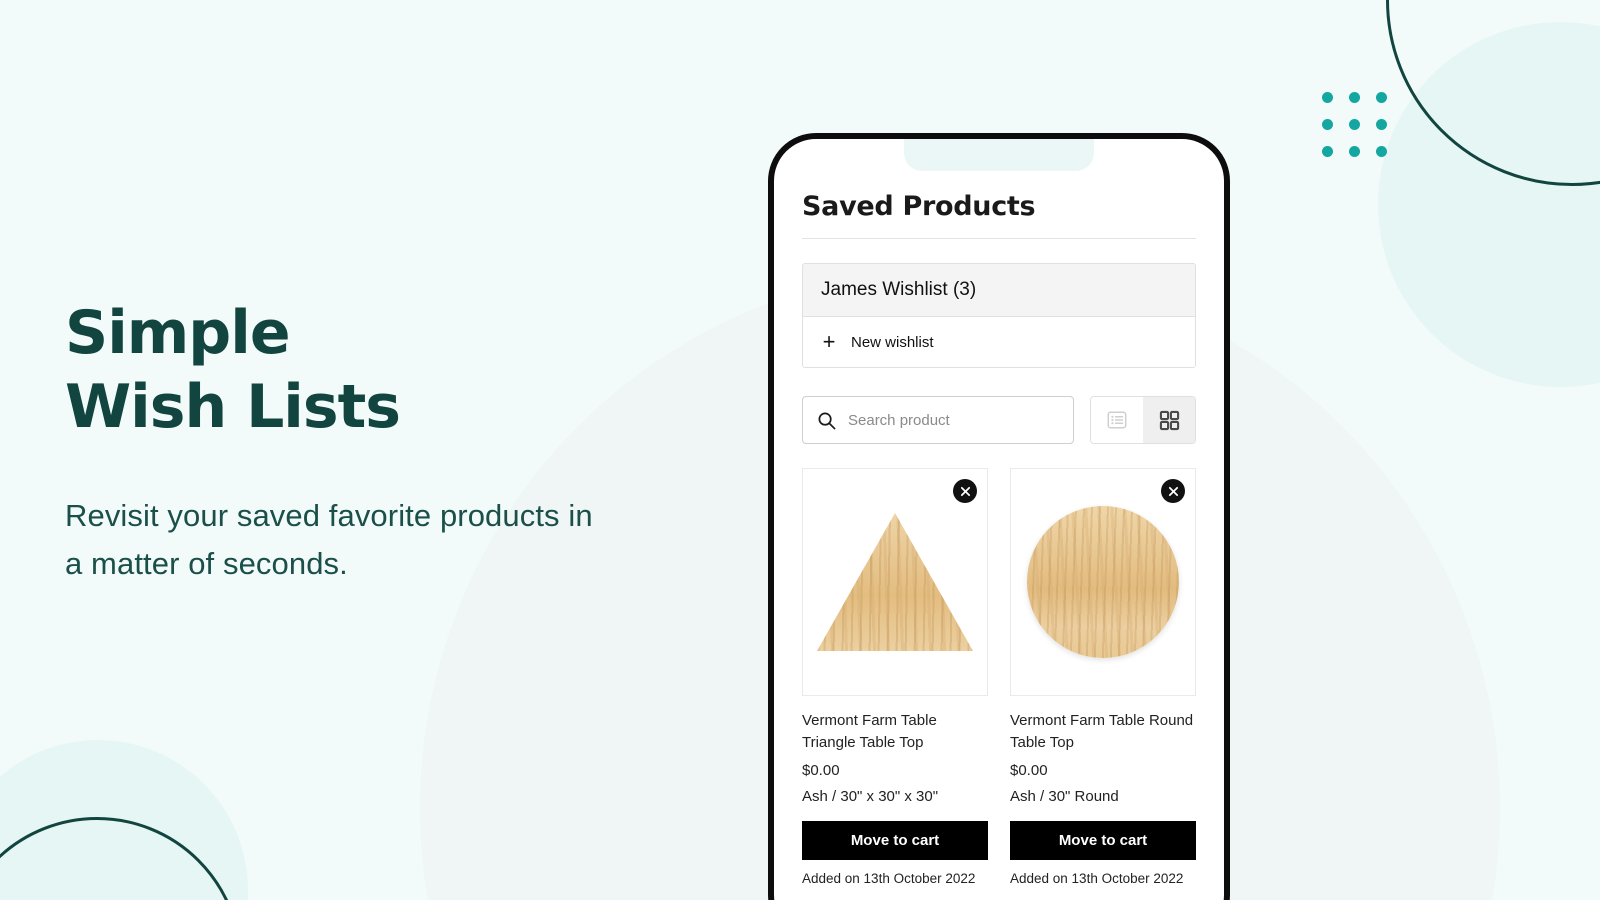 This screenshot has height=900, width=1600. Describe the element at coordinates (1489, 204) in the screenshot. I see `decor-mint-circle-top-right` at that location.